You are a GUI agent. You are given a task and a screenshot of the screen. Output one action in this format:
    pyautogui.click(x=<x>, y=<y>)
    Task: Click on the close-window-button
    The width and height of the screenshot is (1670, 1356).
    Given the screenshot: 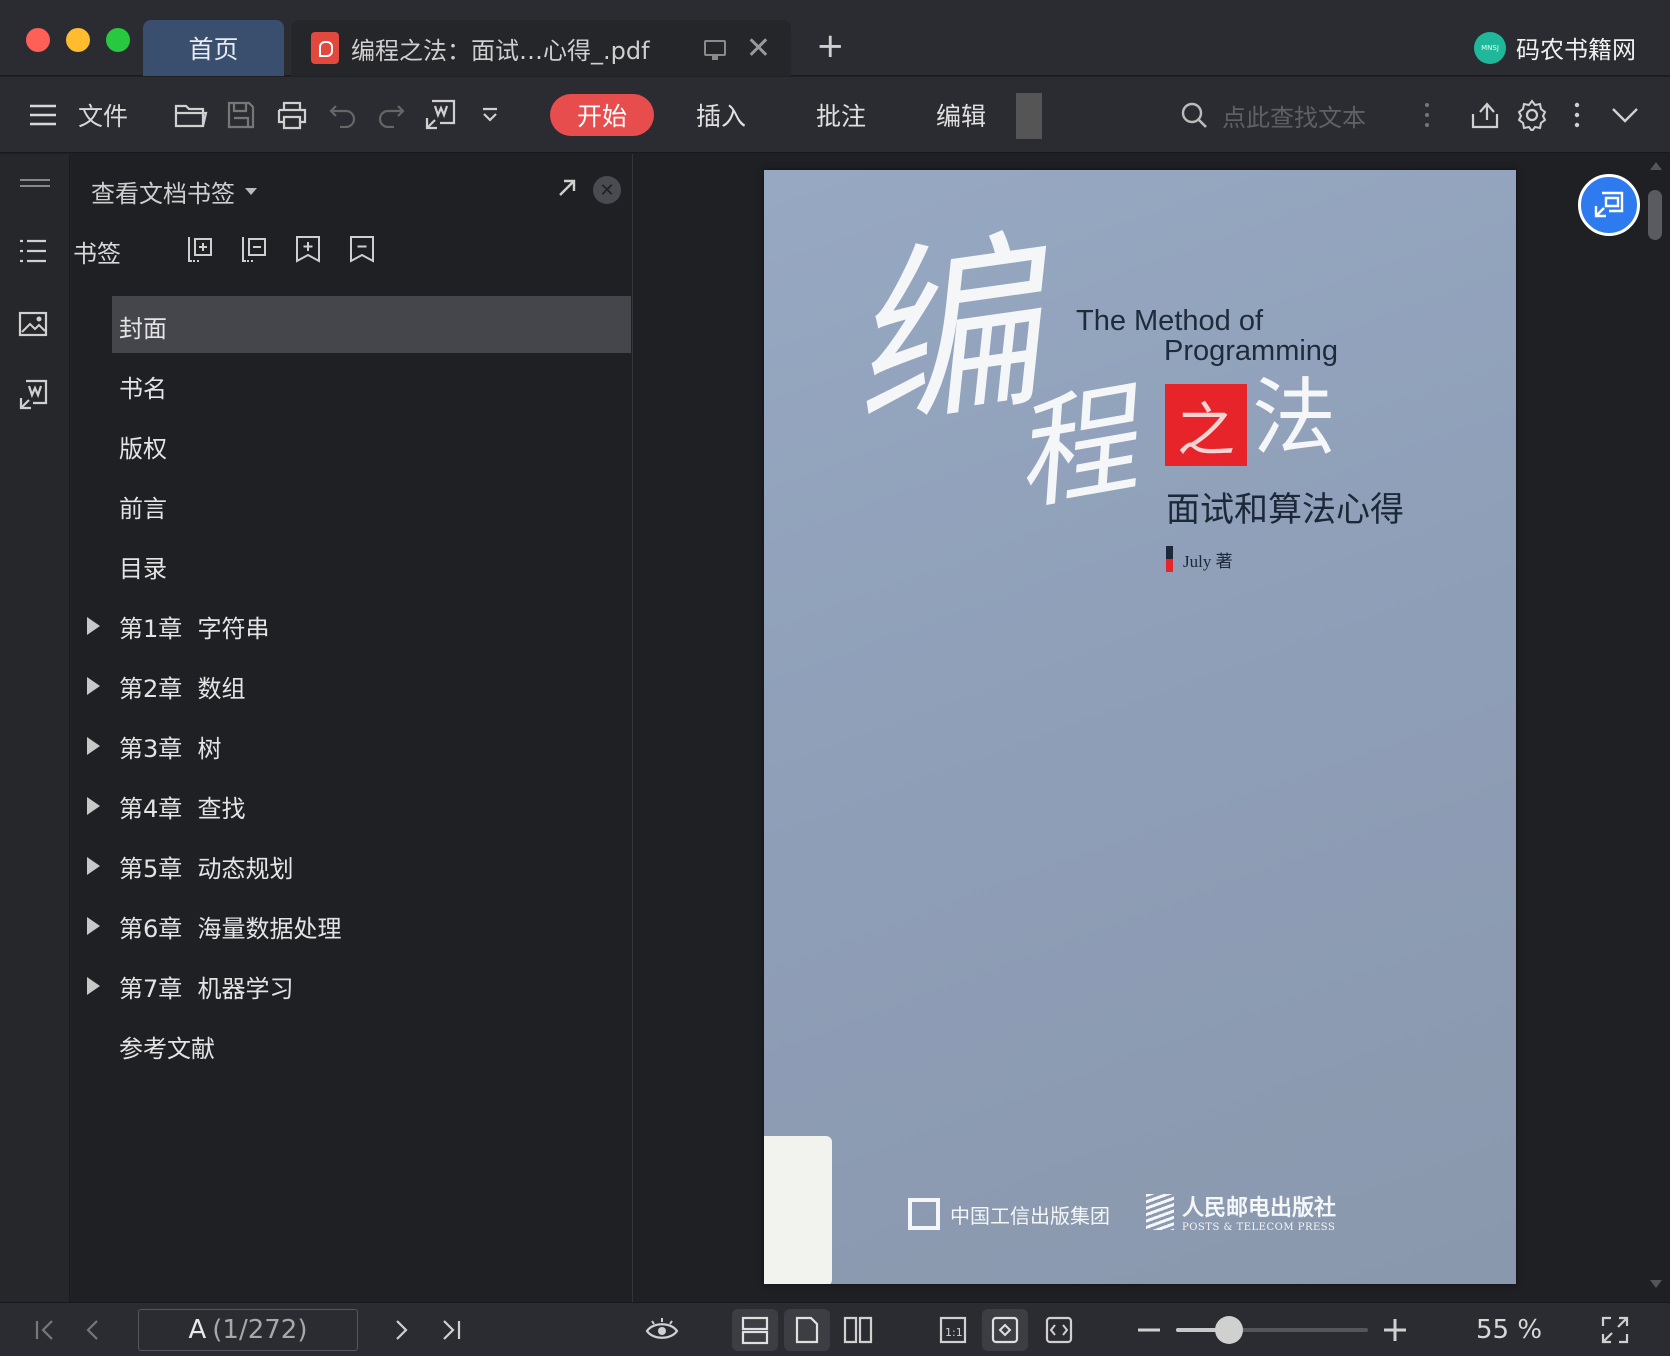 What is the action you would take?
    pyautogui.click(x=38, y=40)
    